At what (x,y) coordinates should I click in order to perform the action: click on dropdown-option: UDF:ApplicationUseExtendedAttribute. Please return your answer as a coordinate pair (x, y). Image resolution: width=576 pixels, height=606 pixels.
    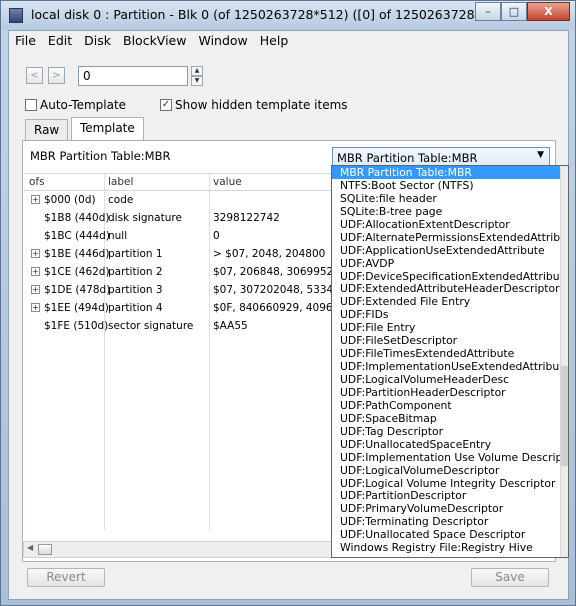
    Looking at the image, I should click on (450, 250).